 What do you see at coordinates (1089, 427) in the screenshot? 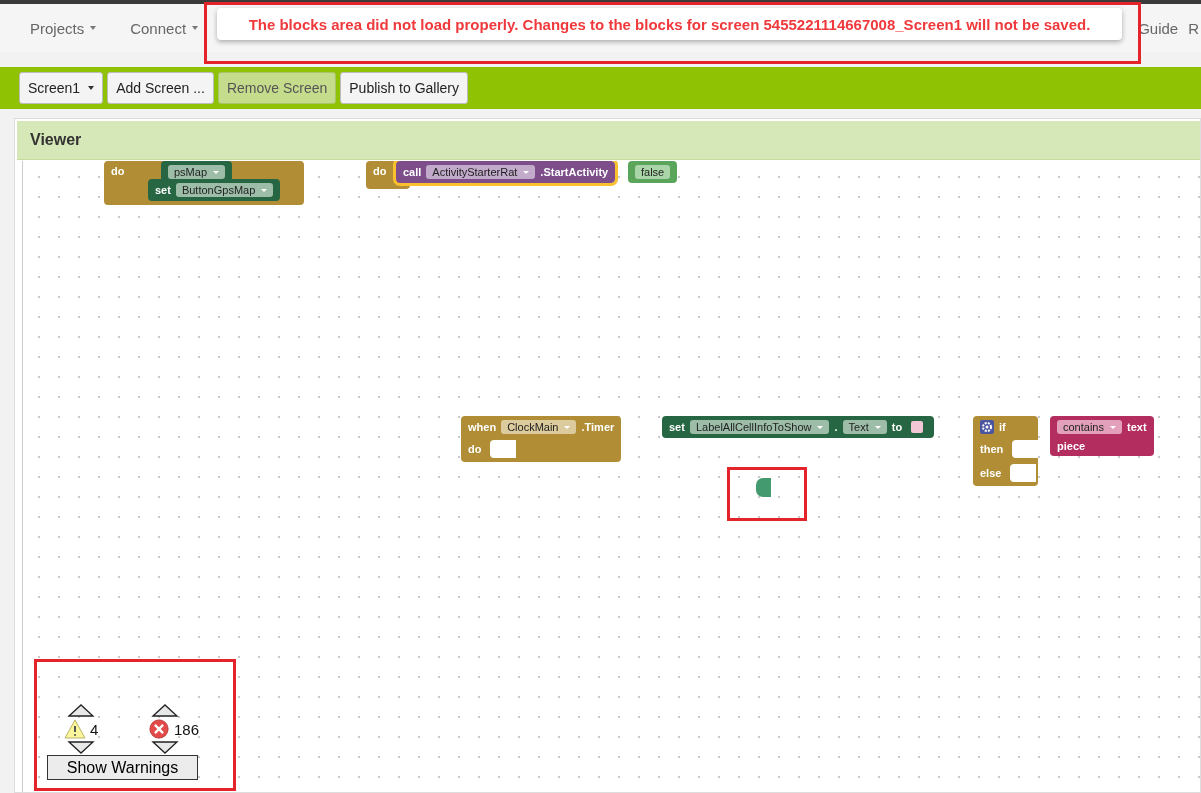
I see `block-dropdown: contains` at bounding box center [1089, 427].